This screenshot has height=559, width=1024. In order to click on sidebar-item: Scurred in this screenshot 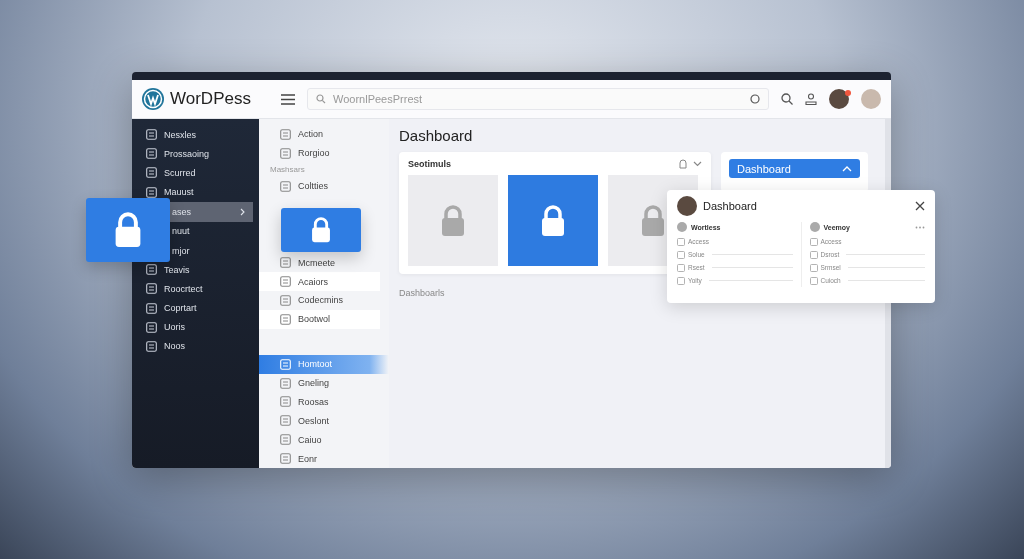, I will do `click(195, 173)`.